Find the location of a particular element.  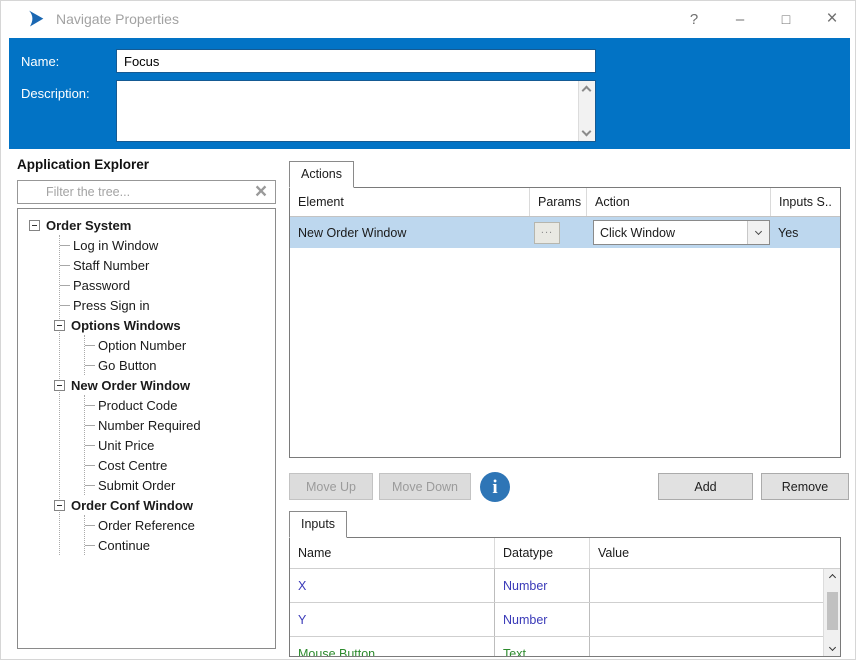

input-row-x: X Number is located at coordinates (565, 586).